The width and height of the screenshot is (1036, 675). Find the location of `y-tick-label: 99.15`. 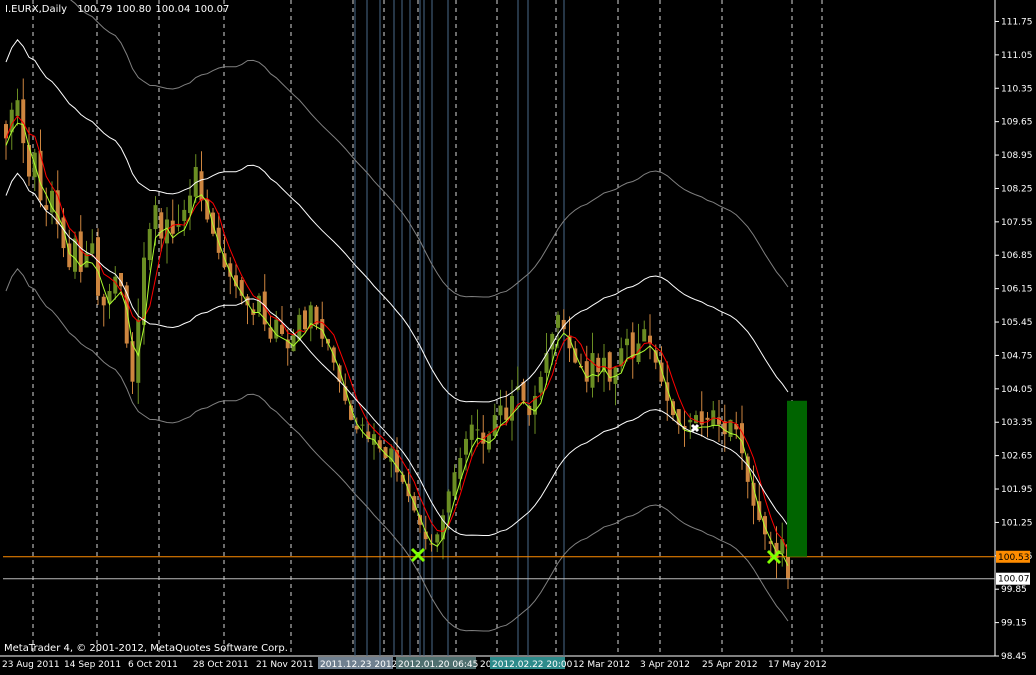

y-tick-label: 99.15 is located at coordinates (1014, 624).